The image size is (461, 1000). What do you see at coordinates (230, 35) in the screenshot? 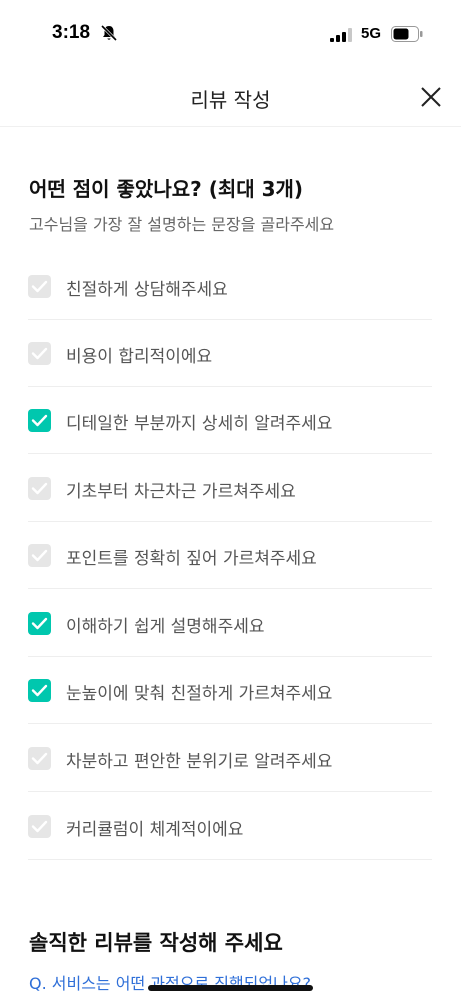
I see `status-bar: 3:18 5G` at bounding box center [230, 35].